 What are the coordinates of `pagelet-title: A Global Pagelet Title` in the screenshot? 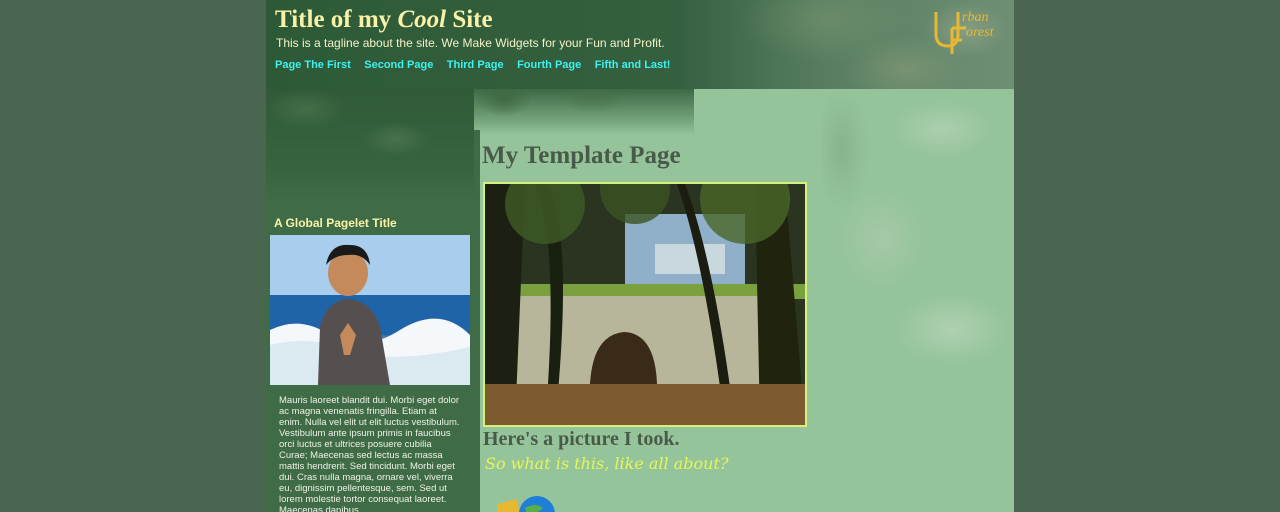 It's located at (335, 223).